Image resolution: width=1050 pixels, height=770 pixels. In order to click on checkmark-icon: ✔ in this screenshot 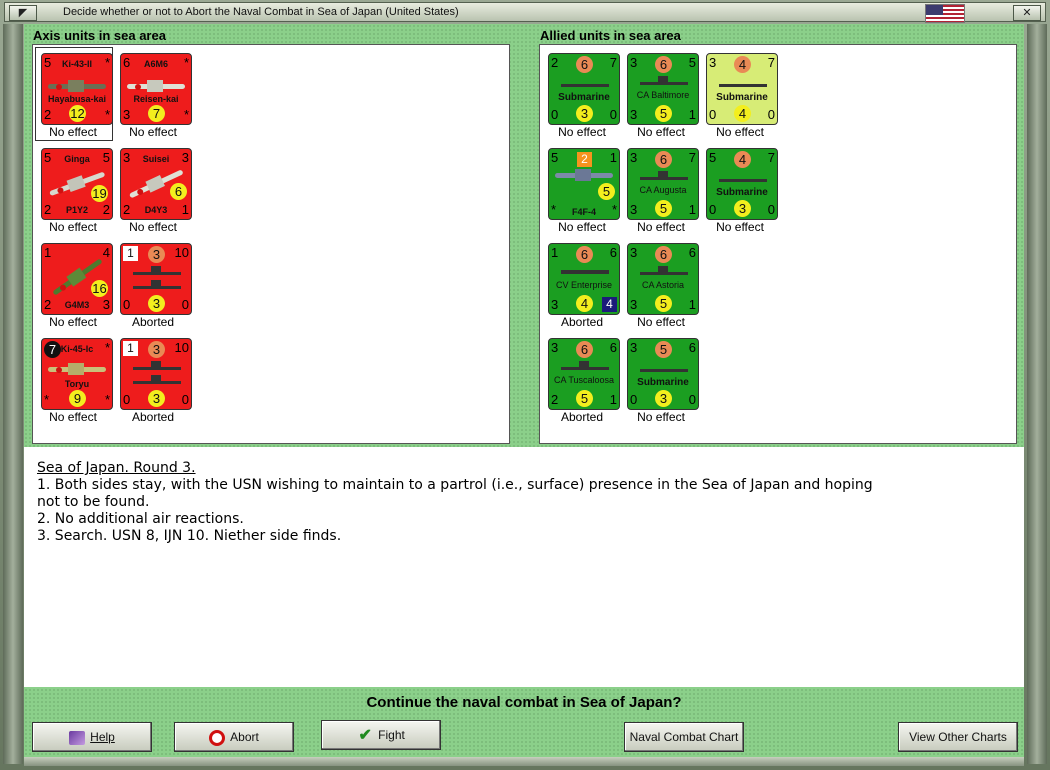, I will do `click(365, 735)`.